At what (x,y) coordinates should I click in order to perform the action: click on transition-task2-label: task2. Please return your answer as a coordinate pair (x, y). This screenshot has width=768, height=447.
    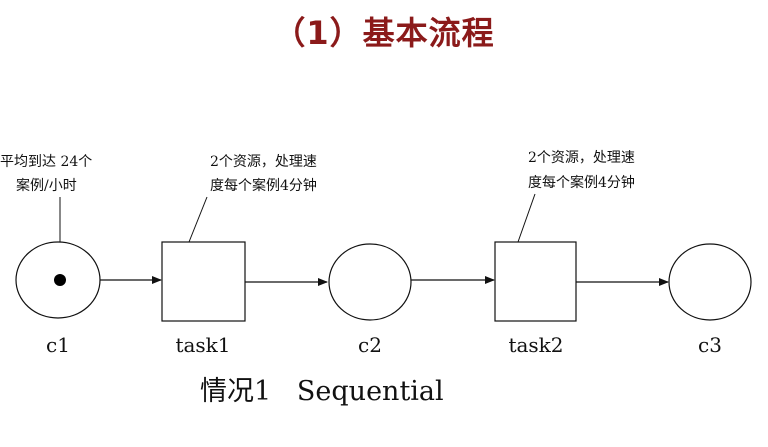
    Looking at the image, I should click on (535, 345).